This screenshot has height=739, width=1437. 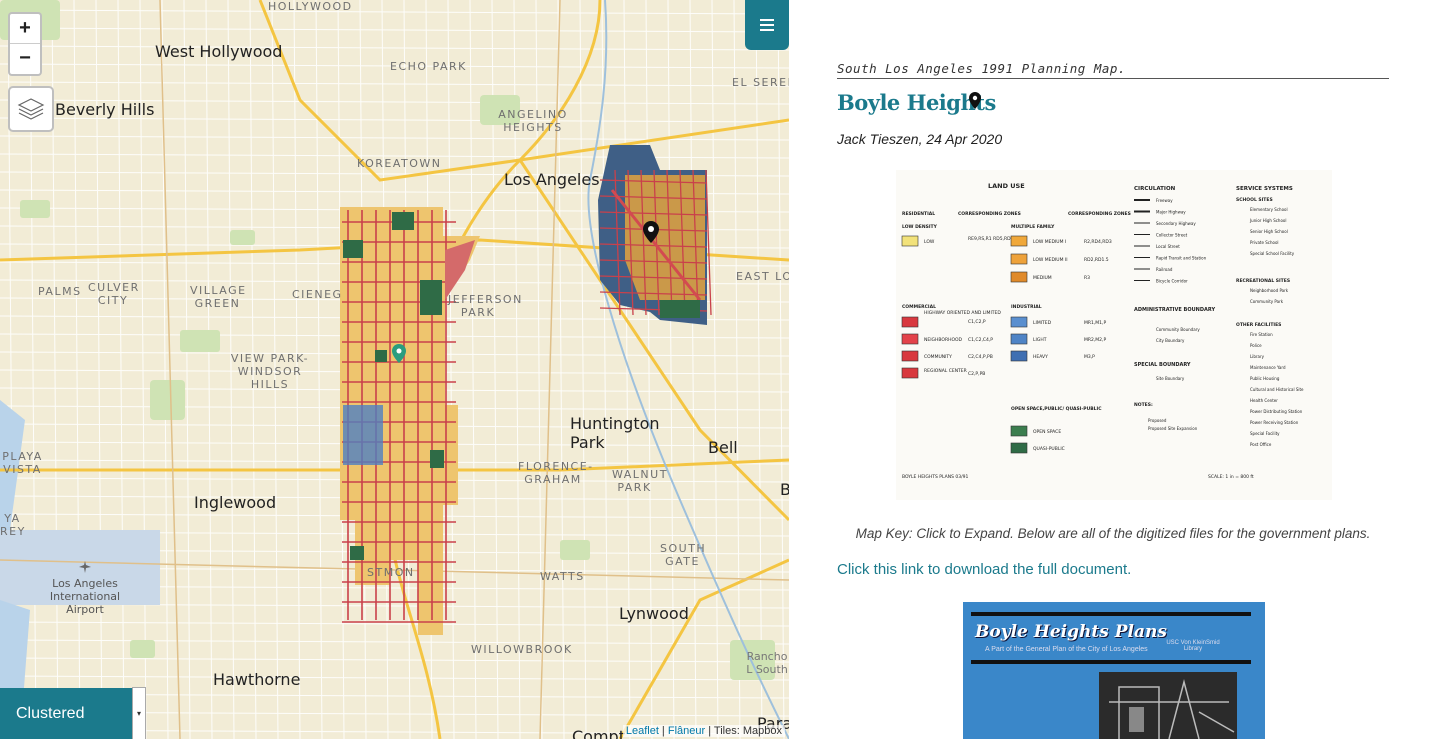 I want to click on menu-button, so click(x=767, y=25).